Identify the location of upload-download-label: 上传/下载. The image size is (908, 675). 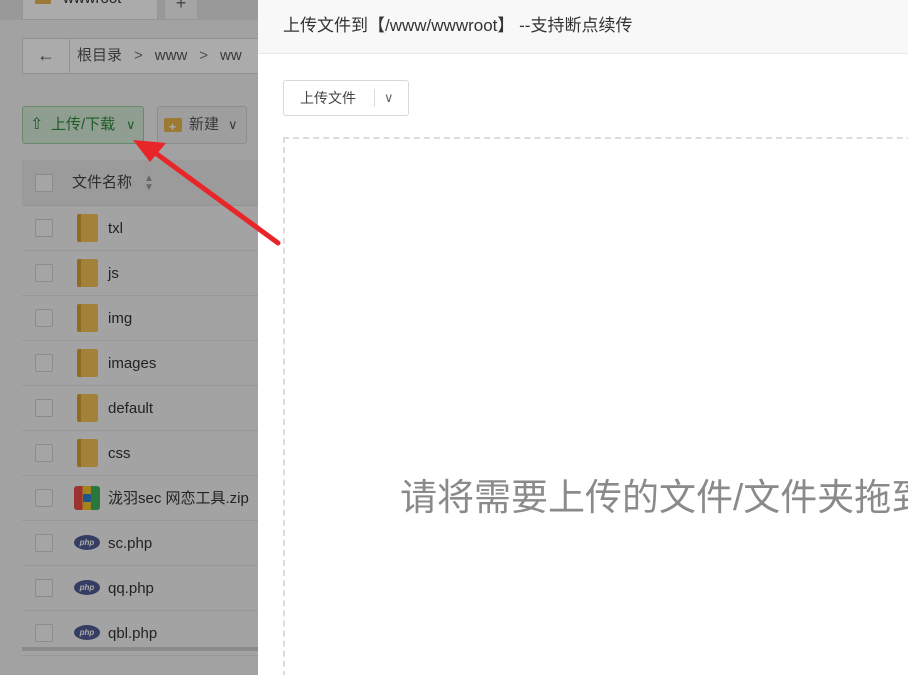
(83, 124).